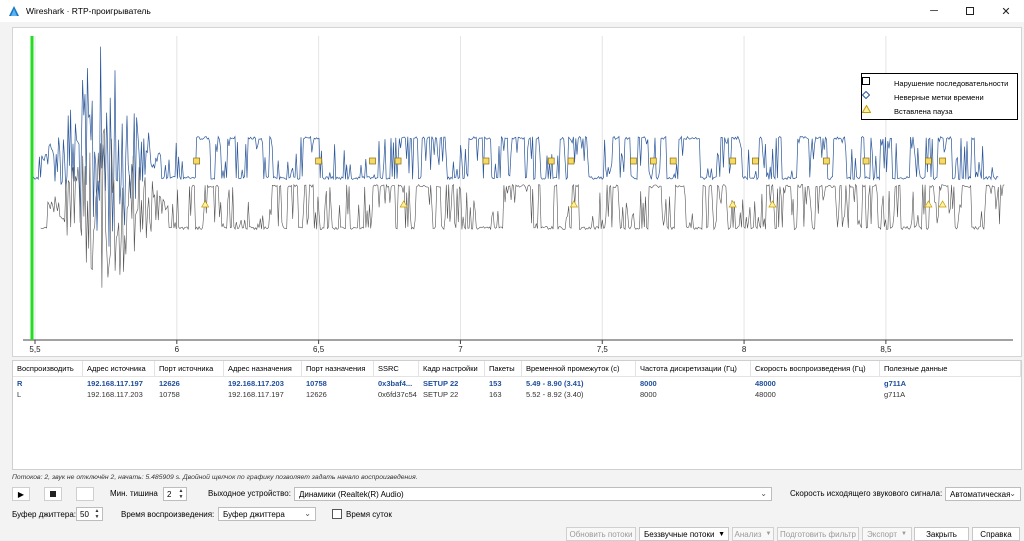  What do you see at coordinates (951, 83) in the screenshot?
I see `legend-label: Нарушение последовательности` at bounding box center [951, 83].